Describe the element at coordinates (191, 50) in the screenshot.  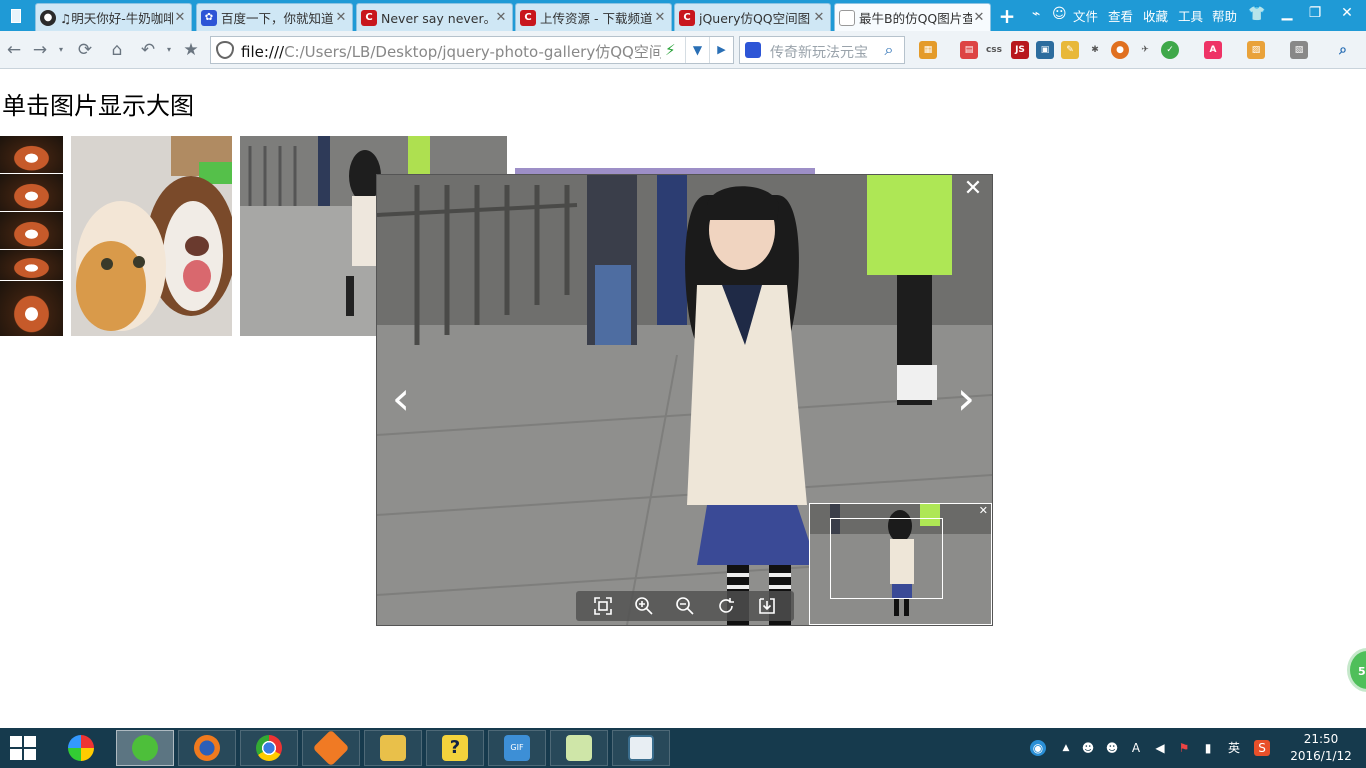
I see `favorite-star-icon: ★` at that location.